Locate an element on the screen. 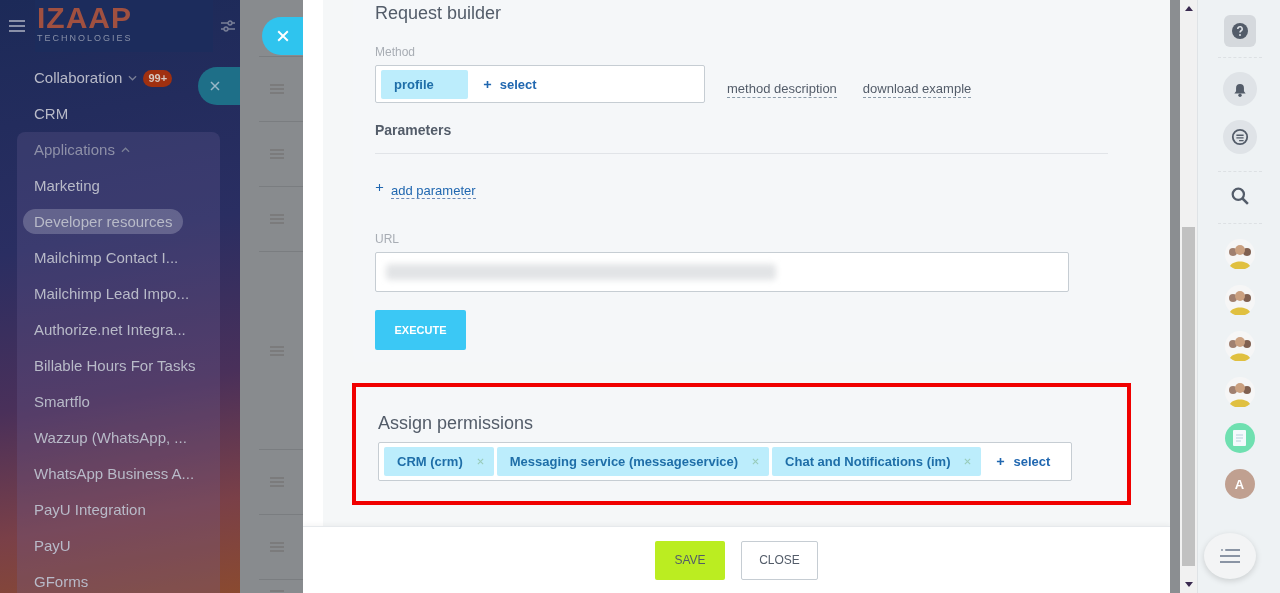 The image size is (1280, 593). method-tag: profile is located at coordinates (424, 84).